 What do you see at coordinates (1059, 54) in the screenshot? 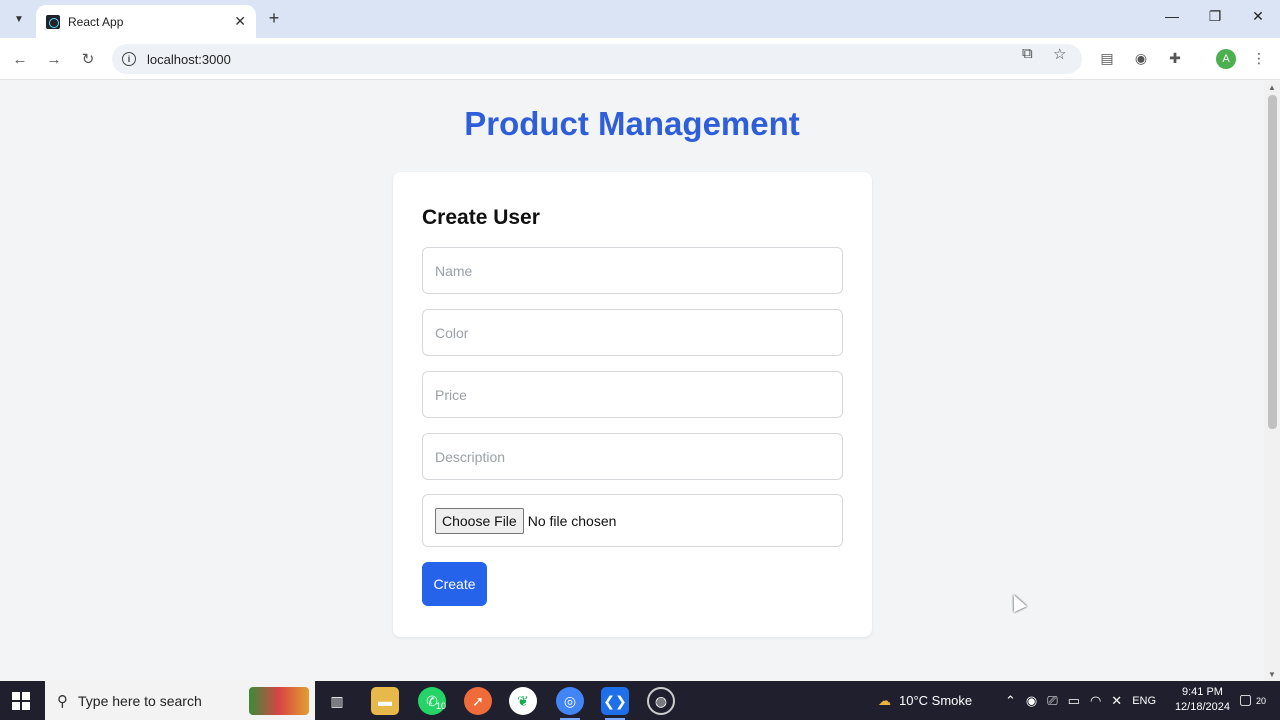
I see `bookmark-star-icon: ☆` at bounding box center [1059, 54].